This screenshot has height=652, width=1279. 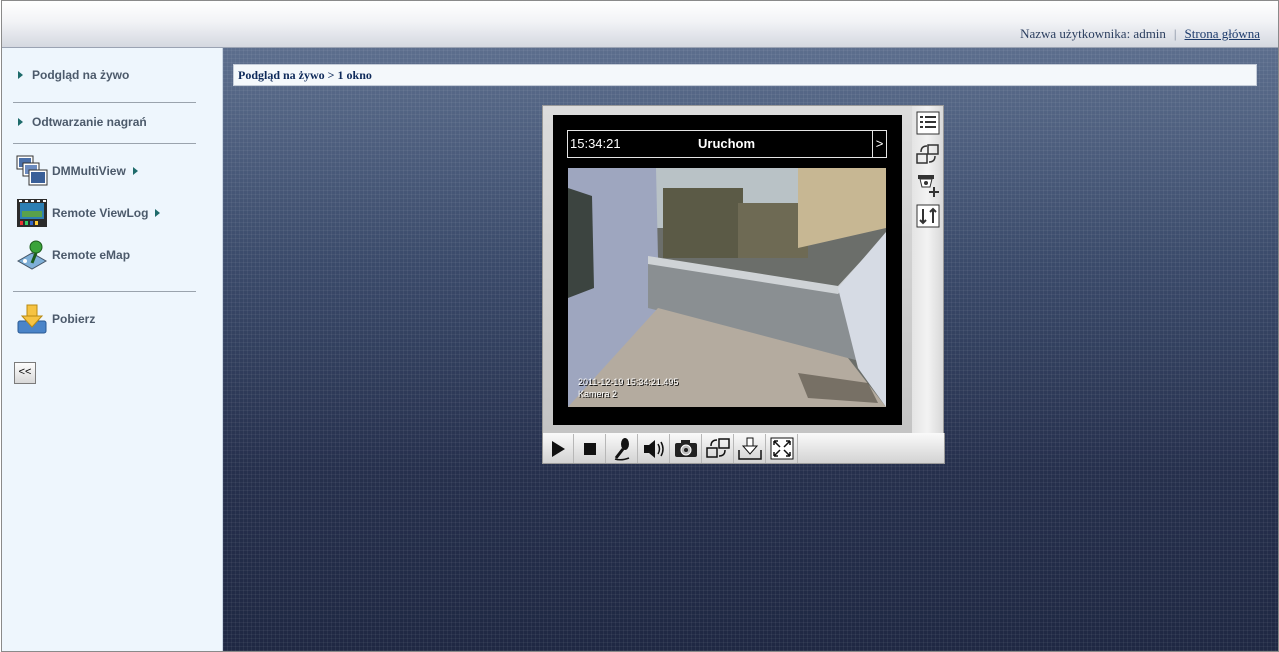 I want to click on breadcrumb: Podgląd na żywo > 1 okno, so click(x=745, y=75).